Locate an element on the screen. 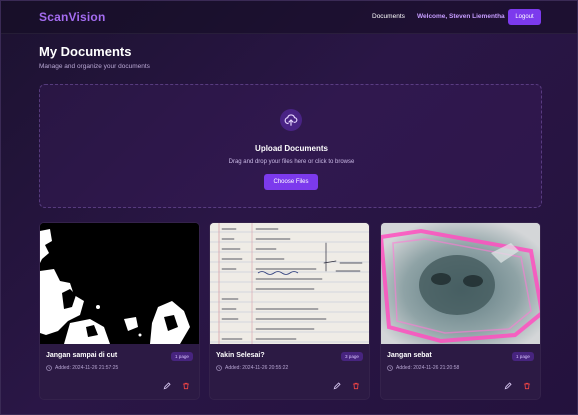 The height and width of the screenshot is (415, 578). added-date: Added: 2024-11-26 21:20:58 is located at coordinates (423, 368).